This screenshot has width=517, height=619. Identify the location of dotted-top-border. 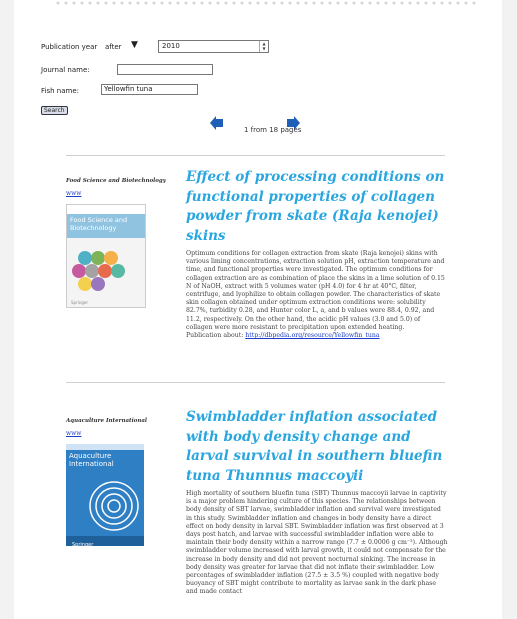
(266, 3).